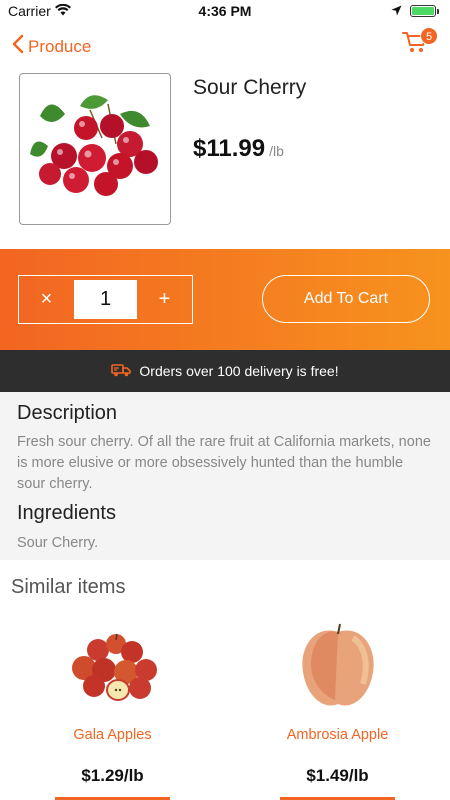 The width and height of the screenshot is (450, 800). I want to click on similar-item-card: Ambrosia Apple $1.49/lb, so click(337, 707).